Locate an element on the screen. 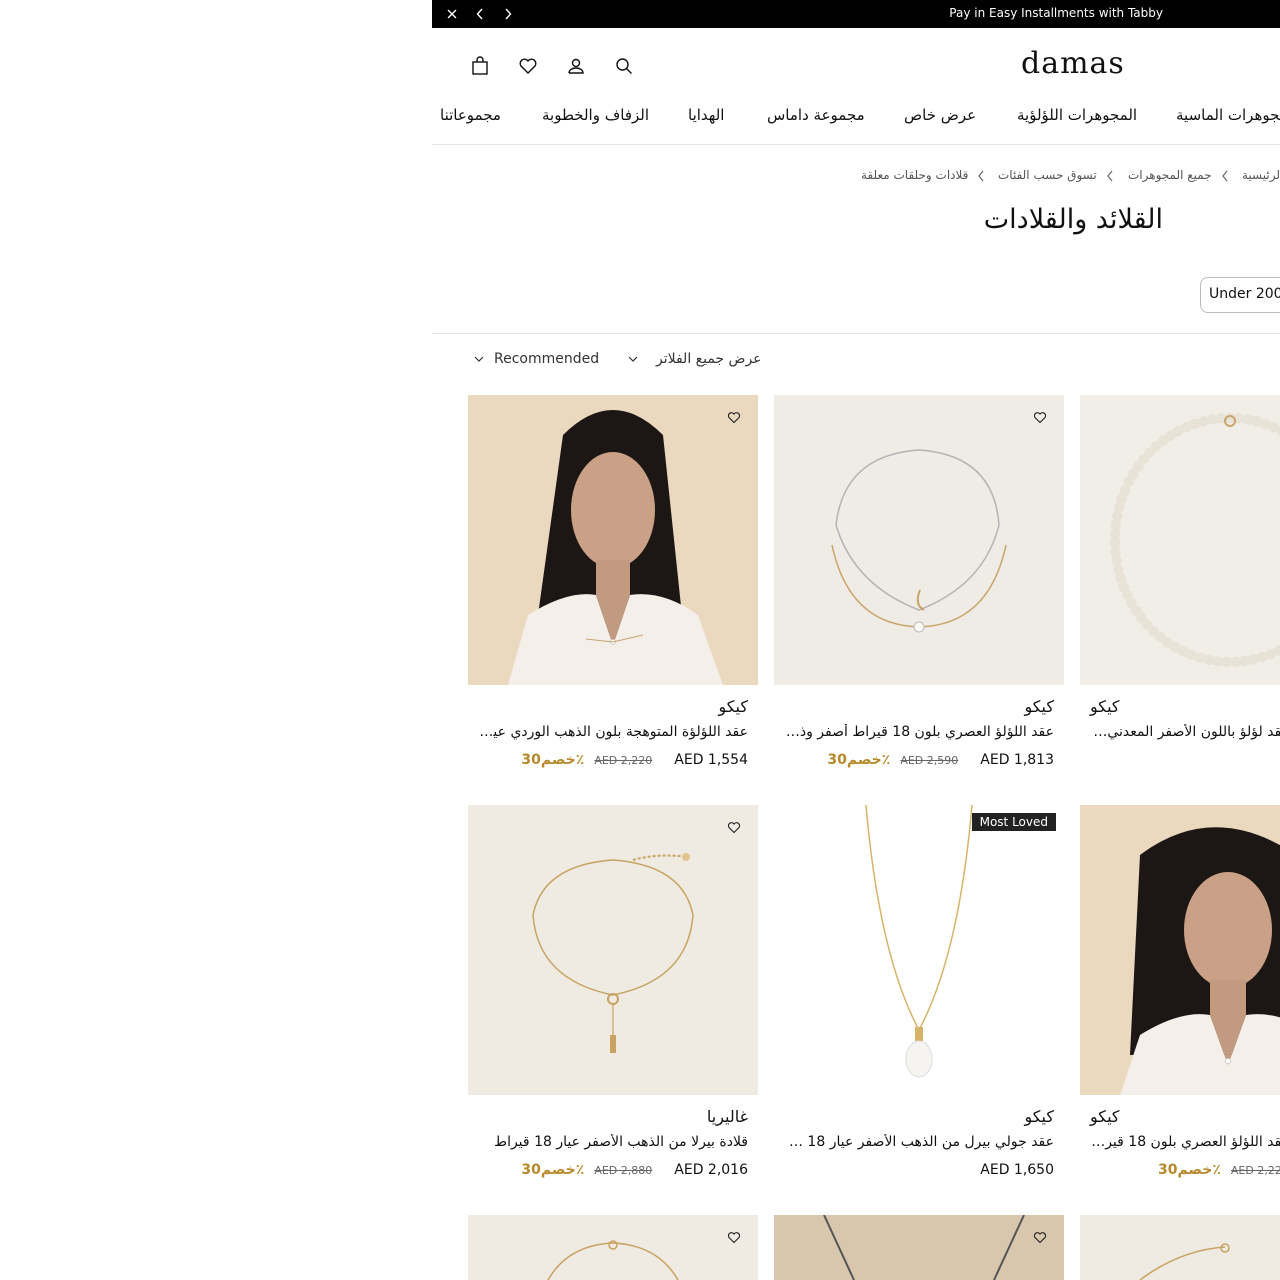  breadcrumb-home: الرئيسية is located at coordinates (1261, 175).